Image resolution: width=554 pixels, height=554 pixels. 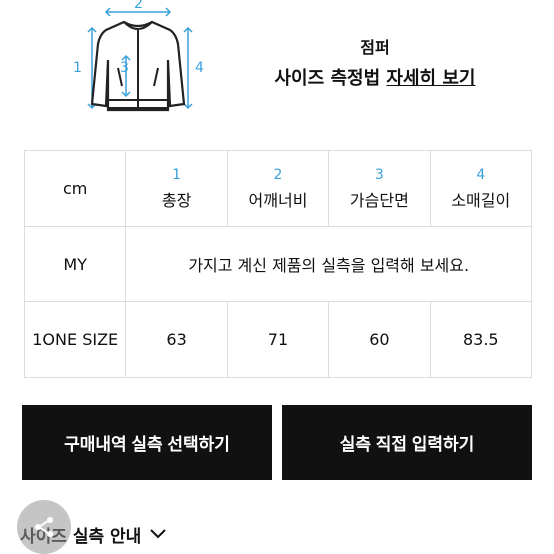 What do you see at coordinates (77, 68) in the screenshot?
I see `dimension-label-1: 1` at bounding box center [77, 68].